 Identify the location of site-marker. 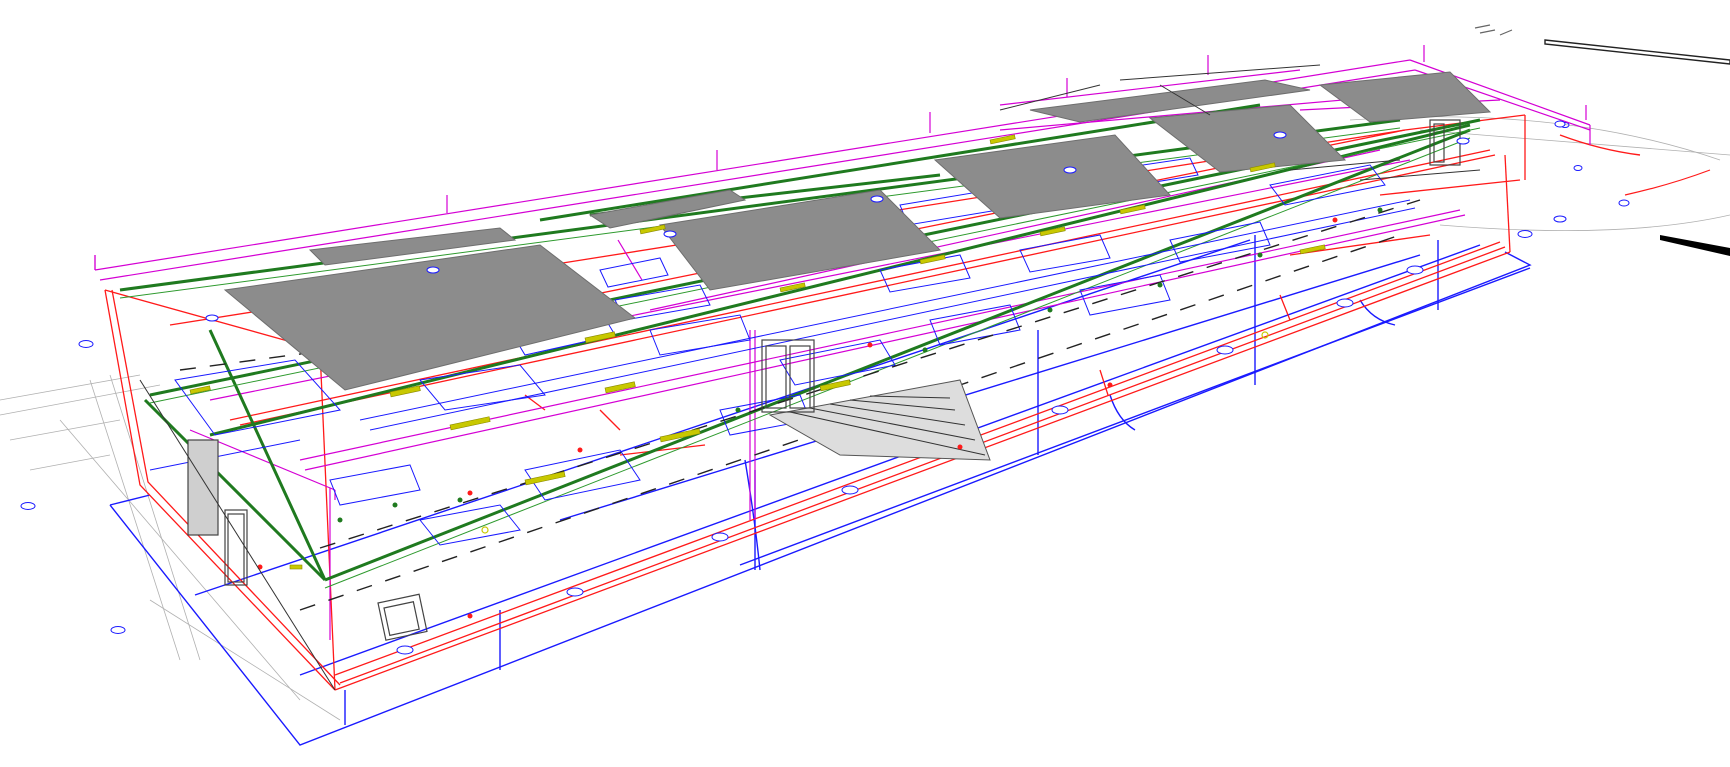
(1602, 140).